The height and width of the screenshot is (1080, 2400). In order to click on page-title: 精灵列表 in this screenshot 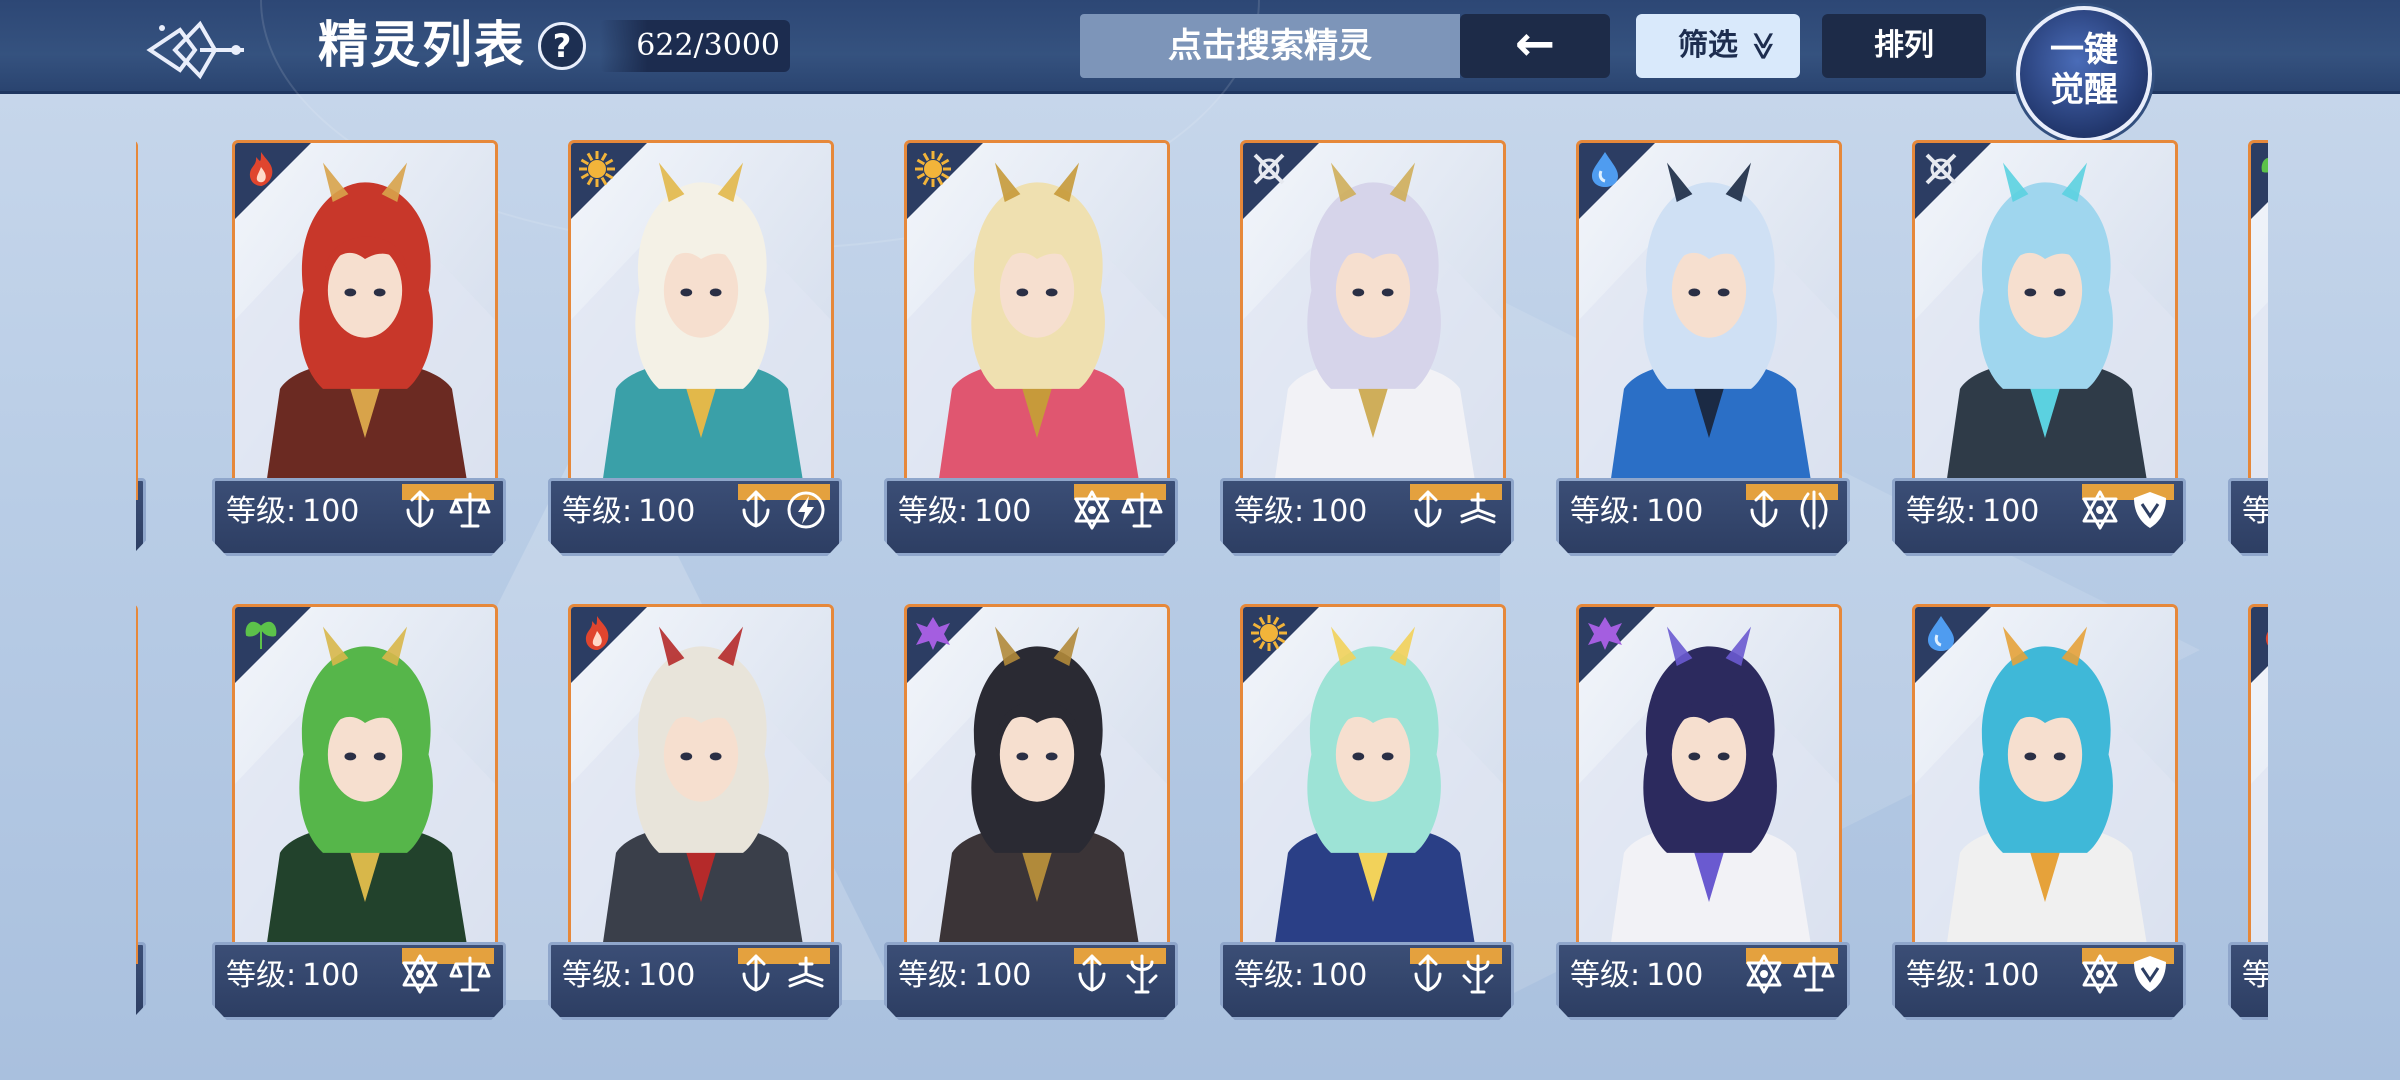, I will do `click(422, 45)`.